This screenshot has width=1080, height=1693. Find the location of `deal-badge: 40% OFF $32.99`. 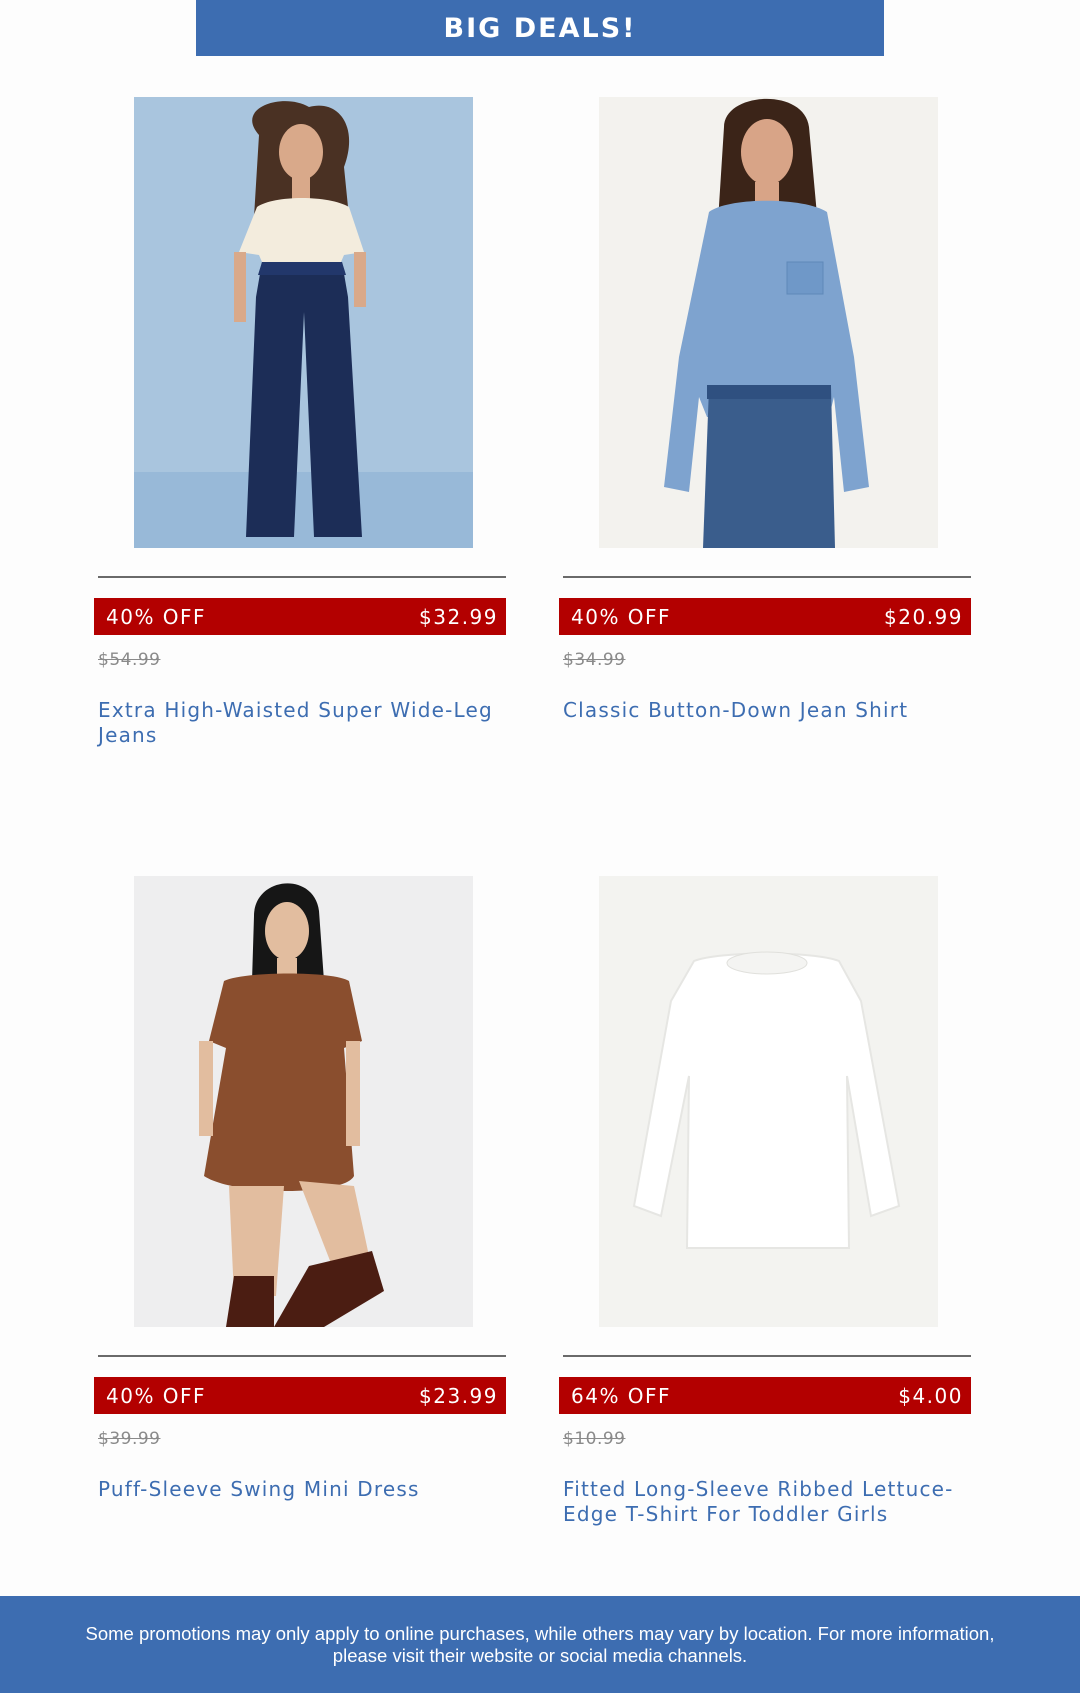

deal-badge: 40% OFF $32.99 is located at coordinates (300, 616).